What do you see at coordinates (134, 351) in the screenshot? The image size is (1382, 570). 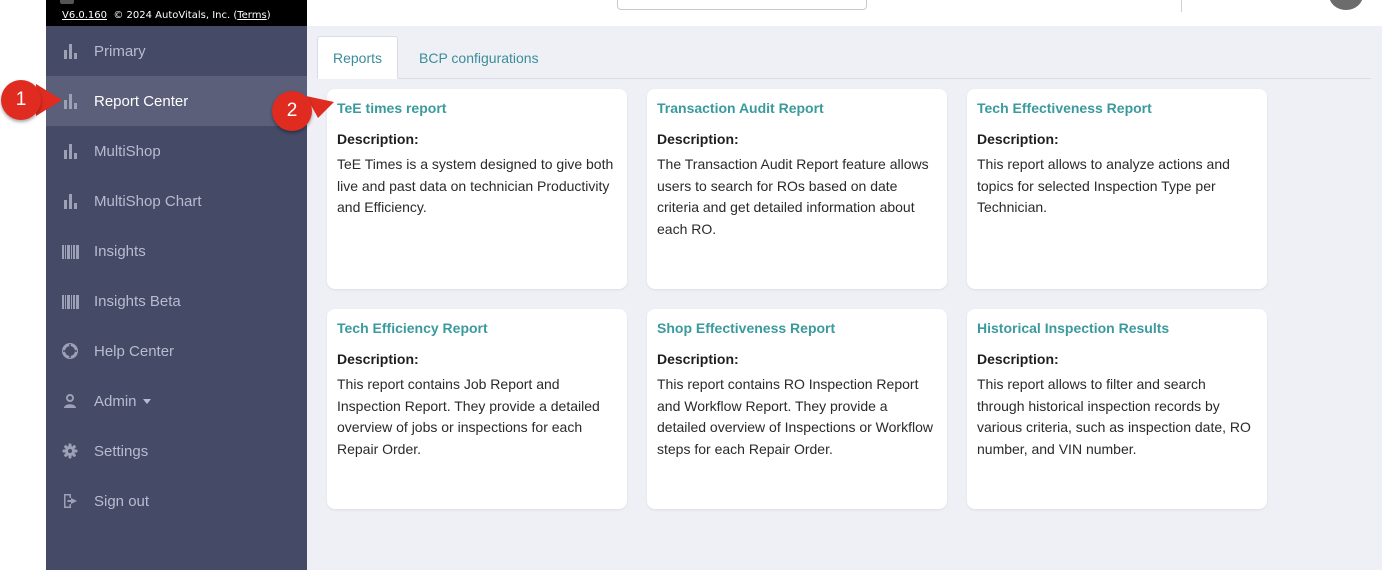 I see `sidebar-item-label: Help Center` at bounding box center [134, 351].